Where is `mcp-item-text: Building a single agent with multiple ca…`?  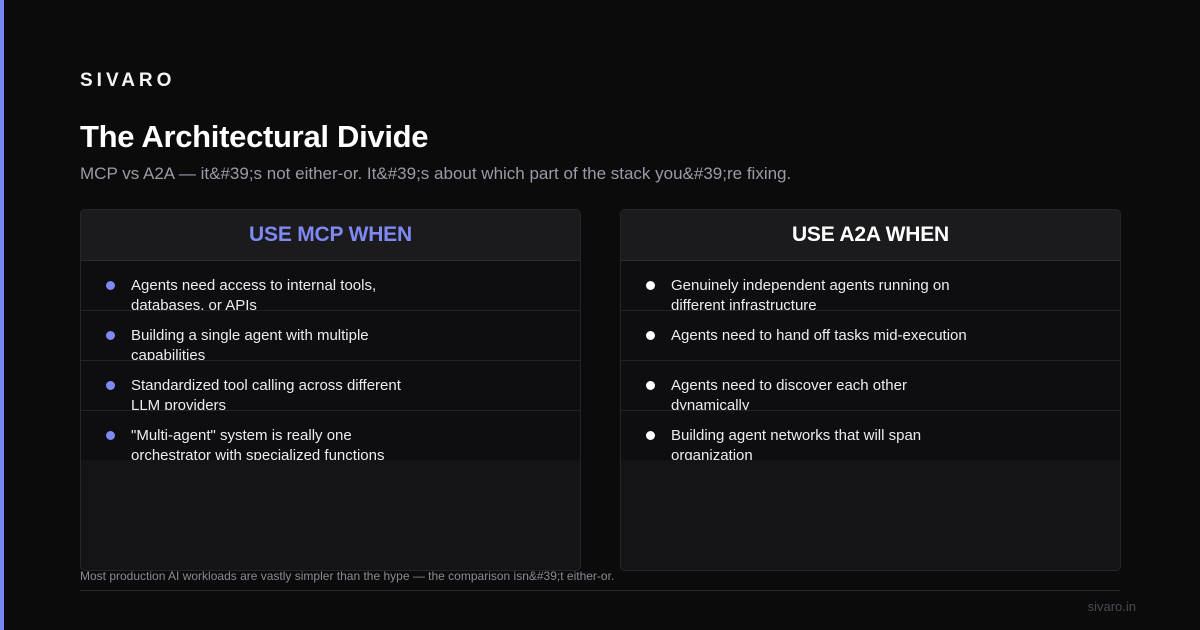
mcp-item-text: Building a single agent with multiple ca… is located at coordinates (250, 344).